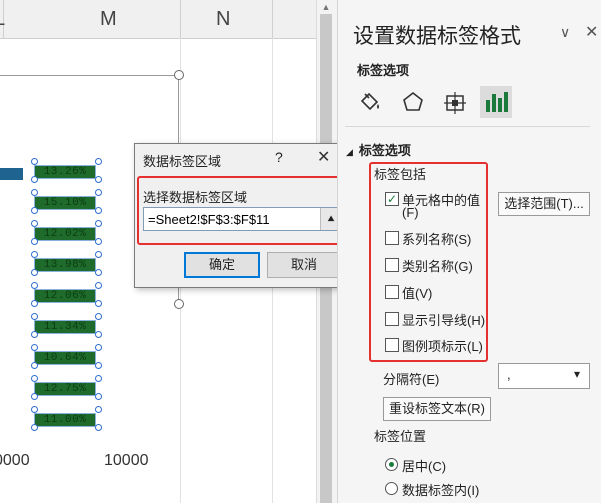  What do you see at coordinates (65, 296) in the screenshot?
I see `data-label-chip: 12.06%` at bounding box center [65, 296].